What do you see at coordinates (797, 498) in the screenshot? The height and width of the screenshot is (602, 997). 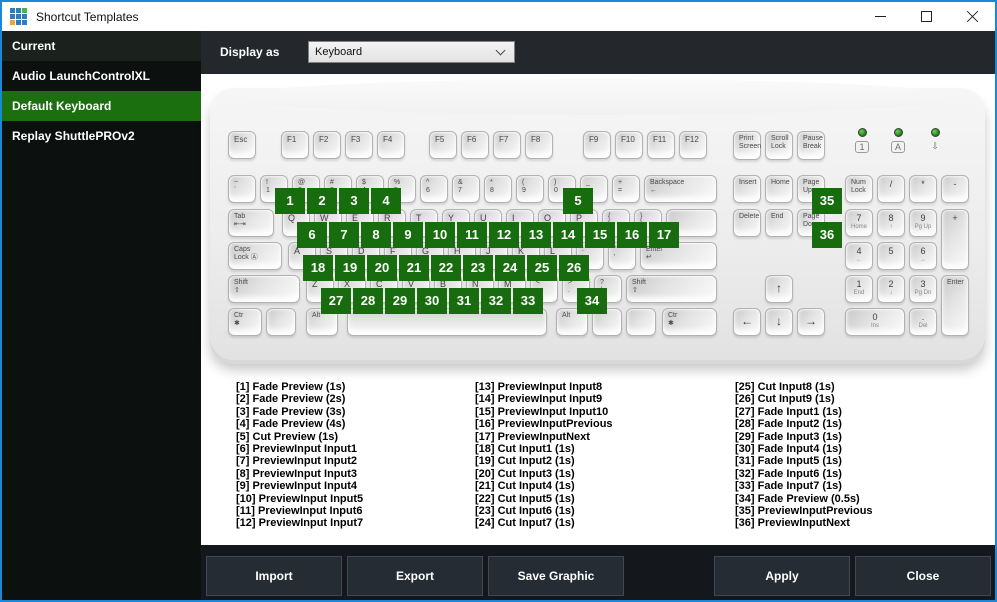 I see `shortcut-line: [34] Fade Preview (0.5s)` at bounding box center [797, 498].